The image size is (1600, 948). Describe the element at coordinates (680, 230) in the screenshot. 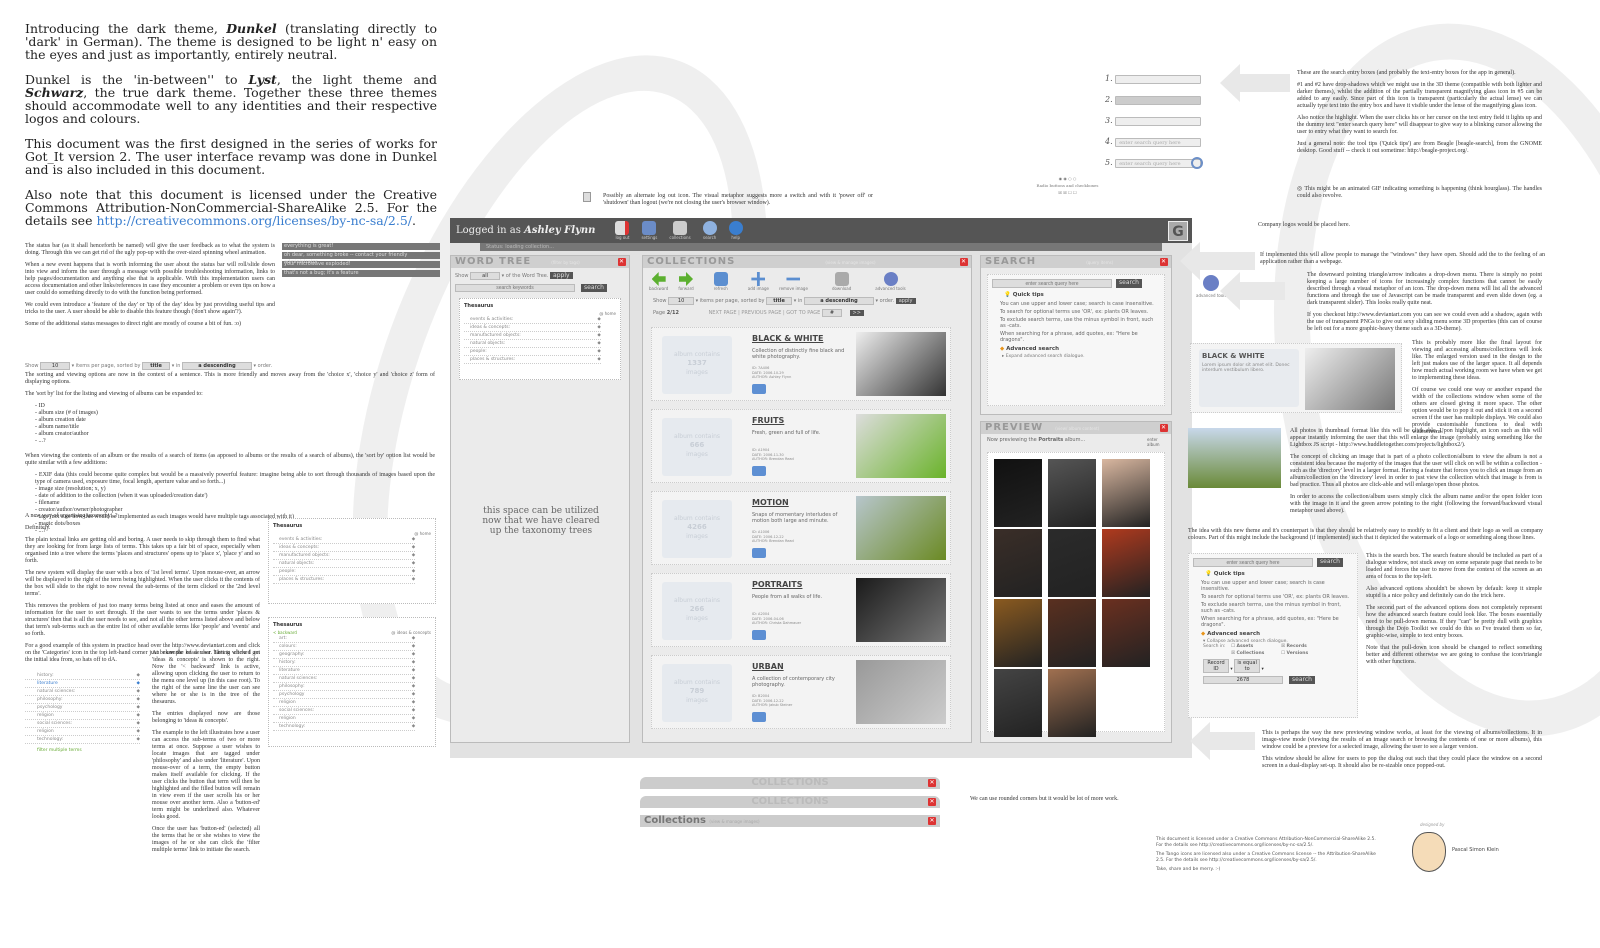

I see `collections-button: collections` at that location.